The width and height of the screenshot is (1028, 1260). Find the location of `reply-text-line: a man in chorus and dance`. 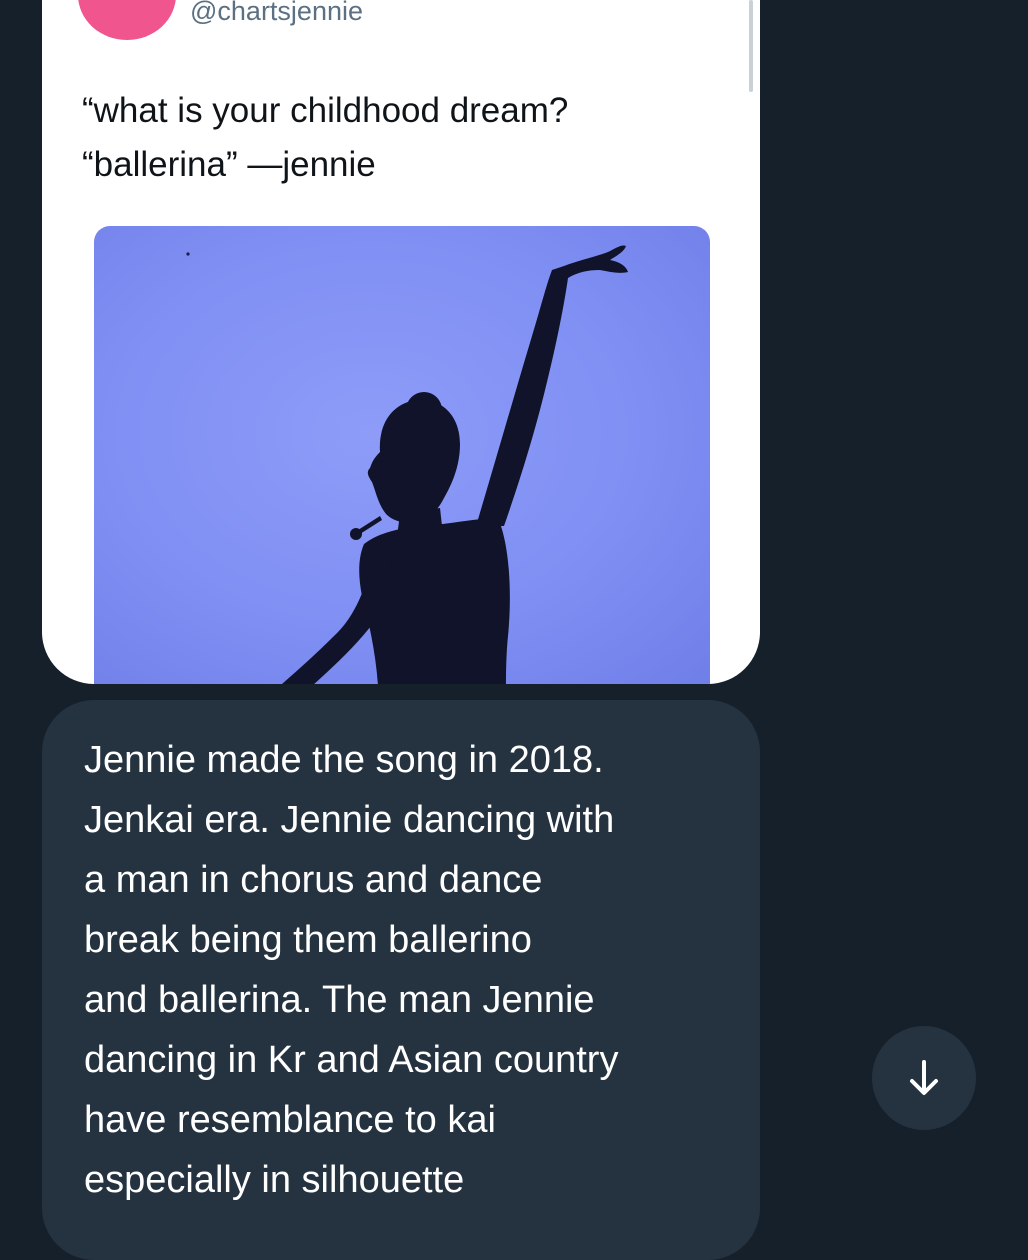

reply-text-line: a man in chorus and dance is located at coordinates (313, 880).